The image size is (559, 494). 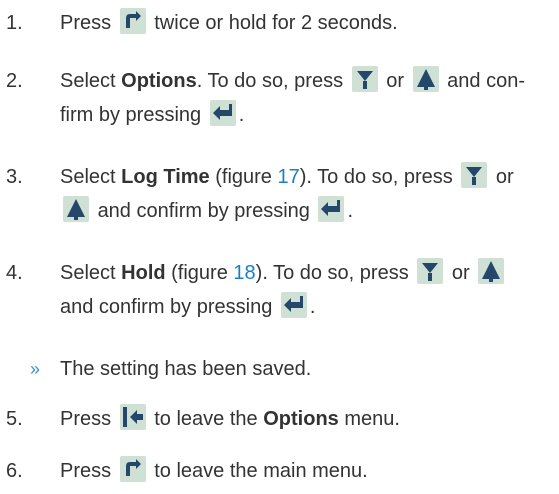 I want to click on back-icon, so click(x=132, y=417).